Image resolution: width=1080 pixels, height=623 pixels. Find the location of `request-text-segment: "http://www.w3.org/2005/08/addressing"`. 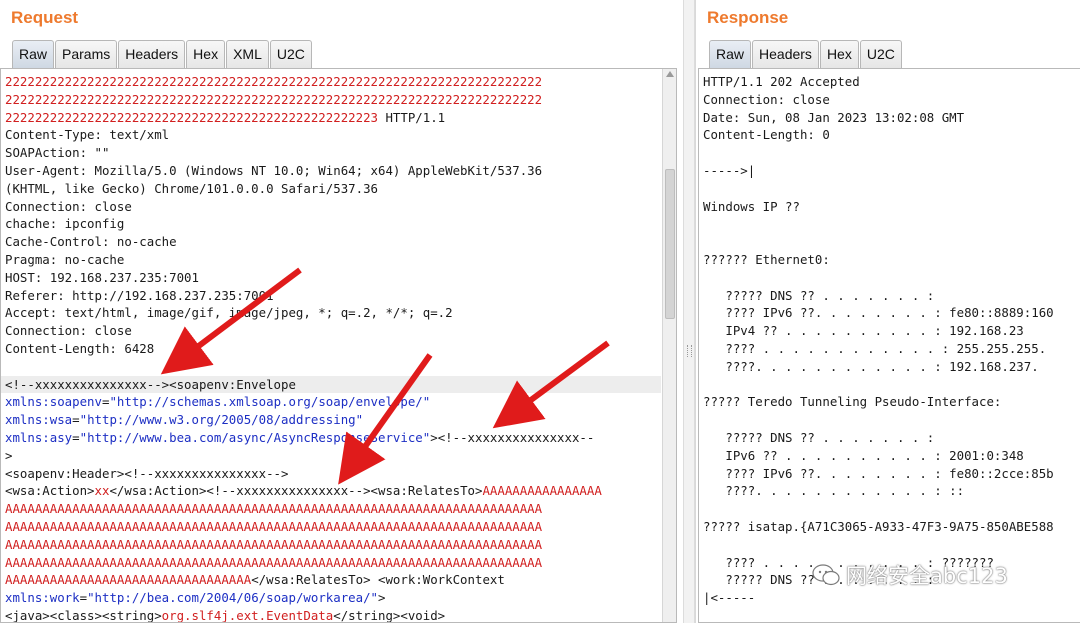

request-text-segment: "http://www.w3.org/2005/08/addressing" is located at coordinates (221, 420).